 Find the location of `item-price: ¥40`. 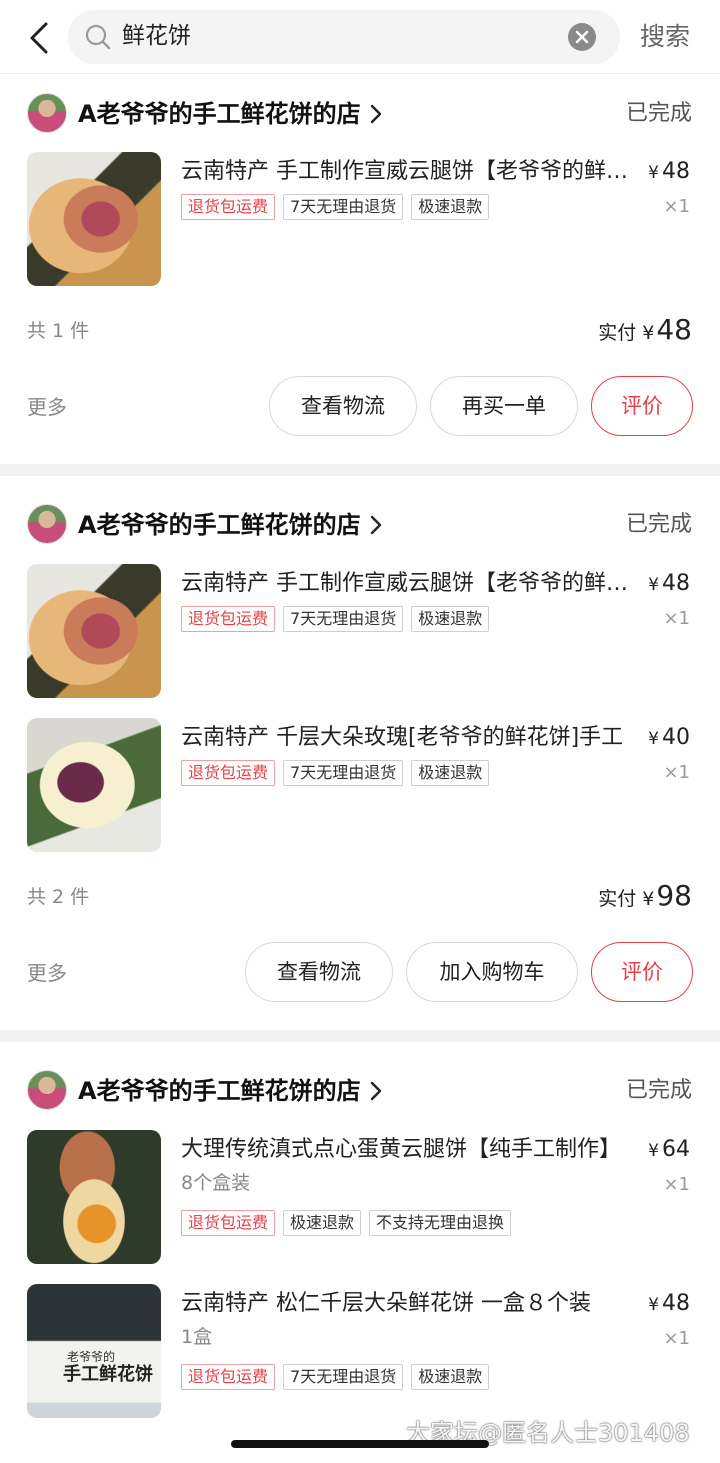

item-price: ¥40 is located at coordinates (669, 737).